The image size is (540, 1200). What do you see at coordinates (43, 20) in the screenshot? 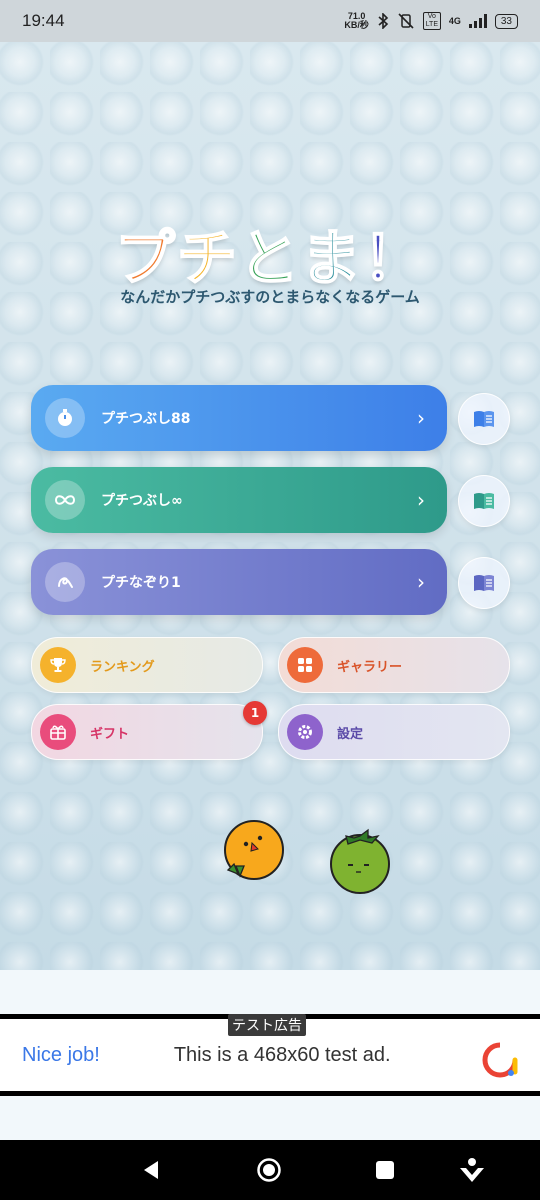
I see `status-time: 19:44` at bounding box center [43, 20].